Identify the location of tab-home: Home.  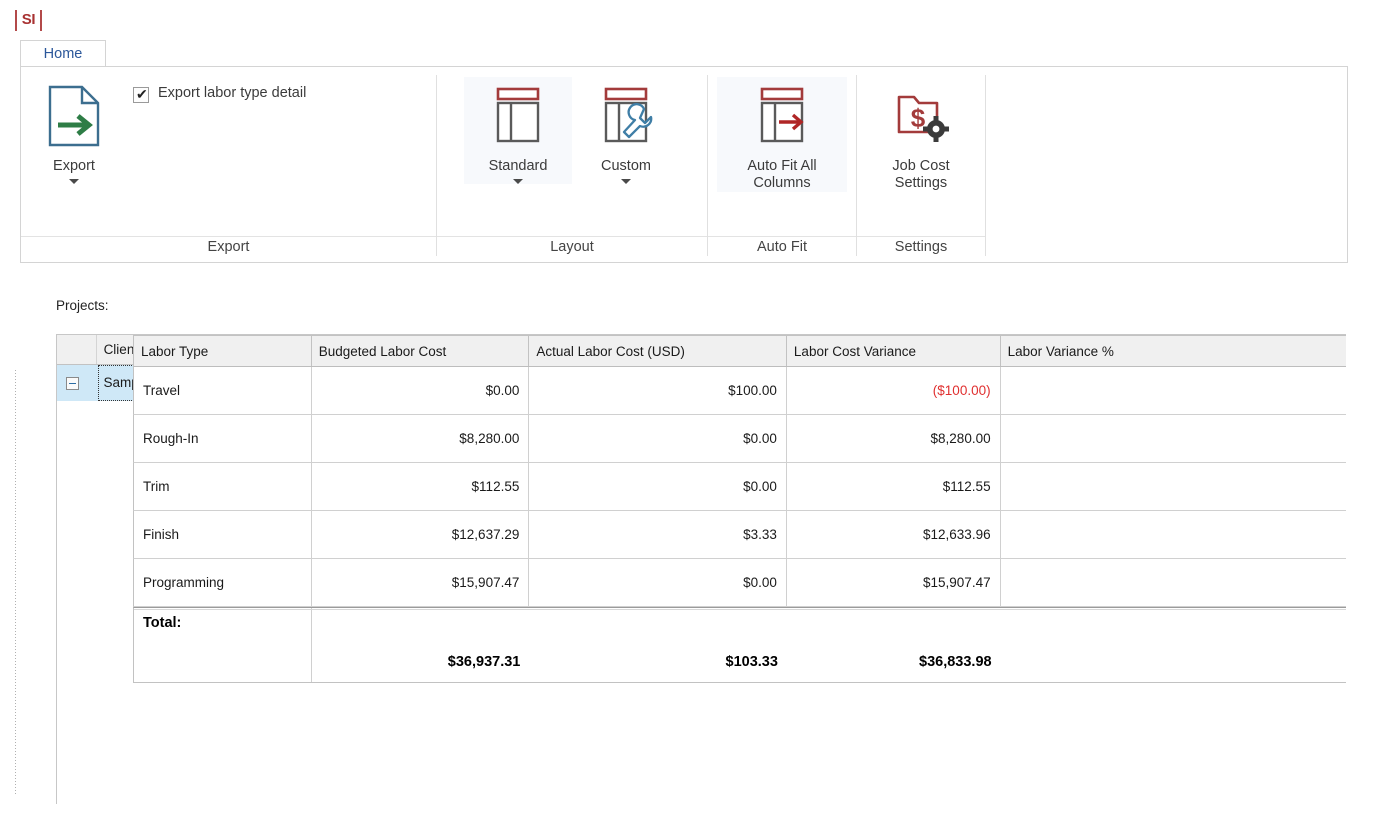
(63, 53).